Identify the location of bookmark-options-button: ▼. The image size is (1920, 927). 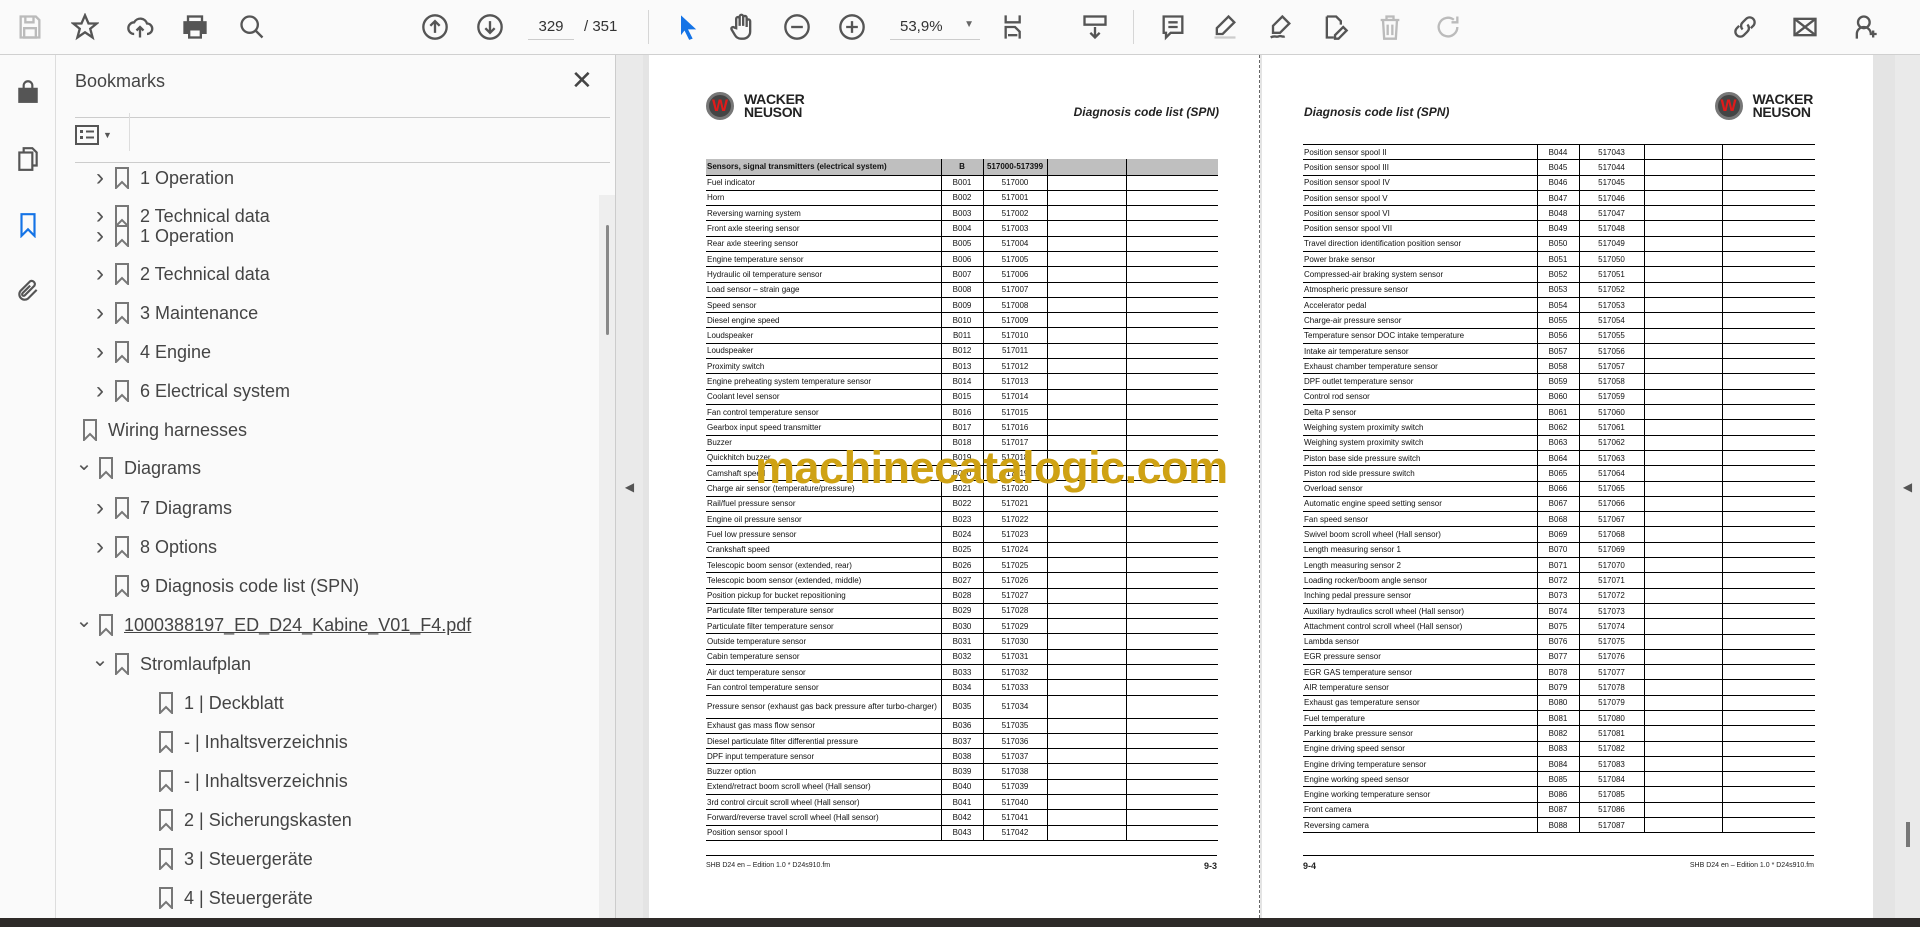
(97, 135).